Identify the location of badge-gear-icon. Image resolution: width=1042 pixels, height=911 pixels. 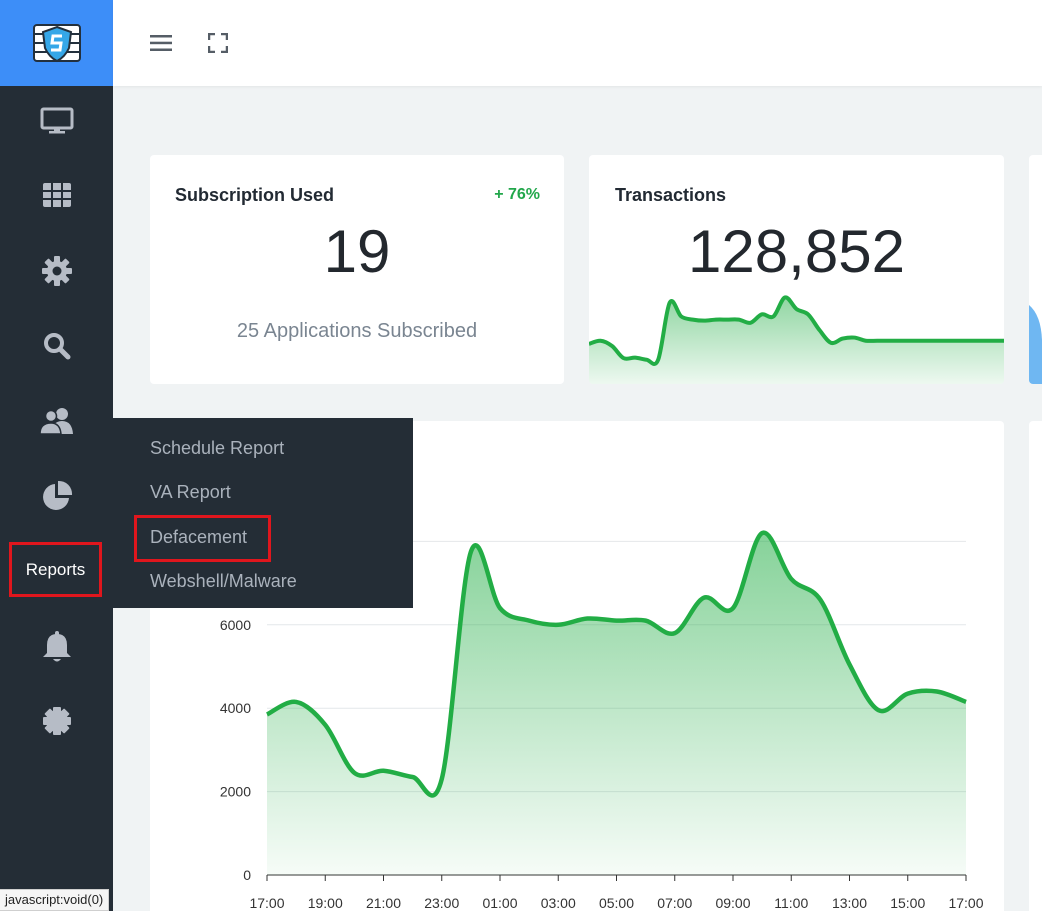
(56, 721).